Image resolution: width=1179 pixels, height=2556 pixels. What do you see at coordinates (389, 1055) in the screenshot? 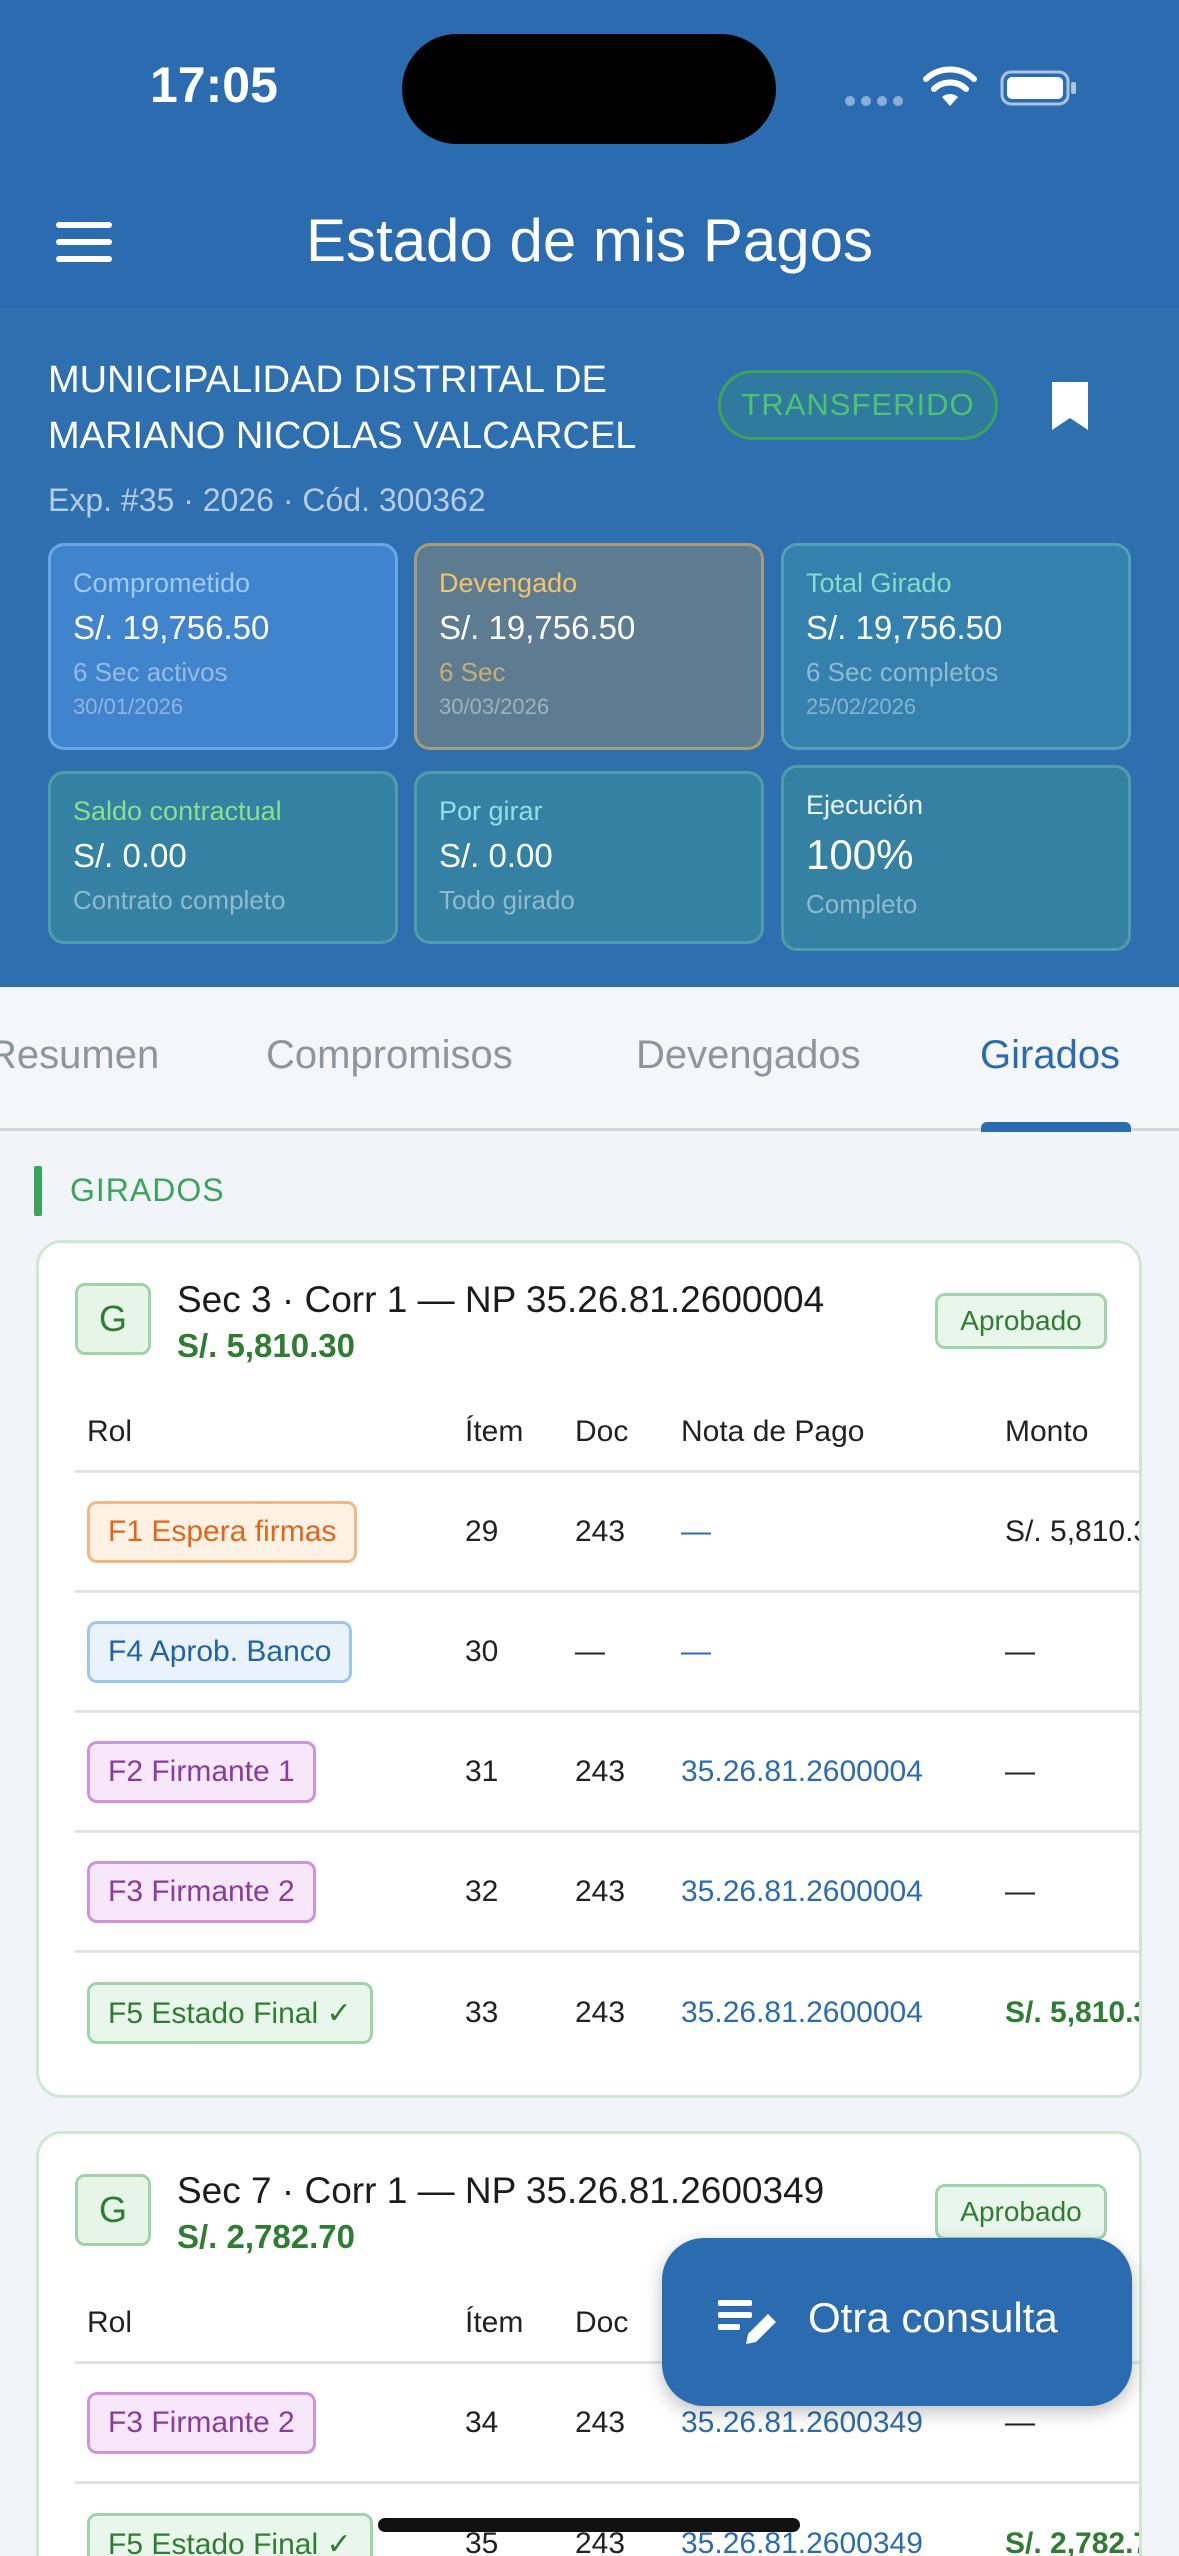
I see `tab-compromisos: Compromisos` at bounding box center [389, 1055].